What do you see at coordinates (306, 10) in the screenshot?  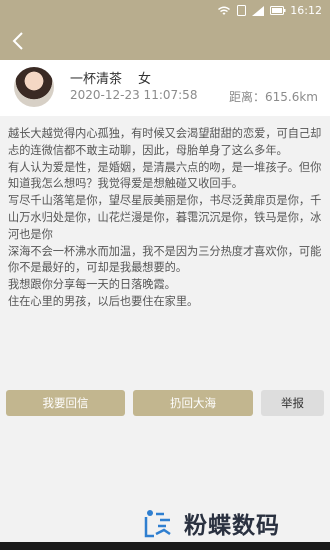 I see `status-time: 16:12` at bounding box center [306, 10].